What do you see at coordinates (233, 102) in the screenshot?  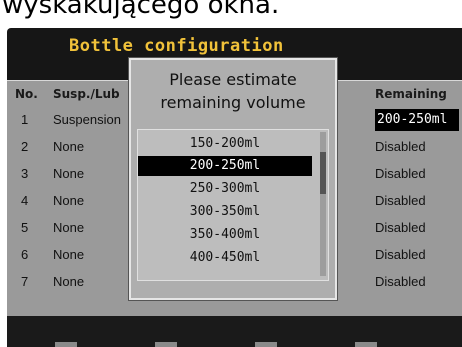 I see `dialog-title-line2: remaining volume` at bounding box center [233, 102].